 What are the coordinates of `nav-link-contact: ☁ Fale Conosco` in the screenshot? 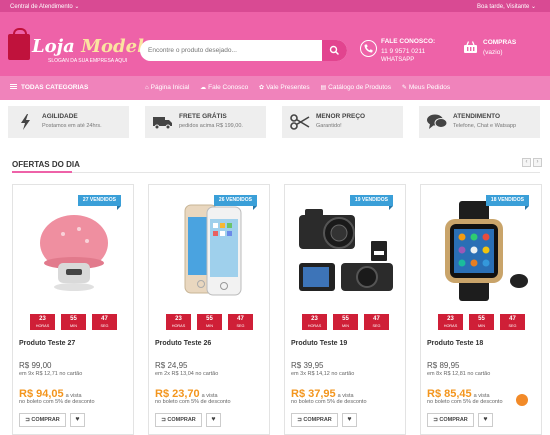 It's located at (224, 87).